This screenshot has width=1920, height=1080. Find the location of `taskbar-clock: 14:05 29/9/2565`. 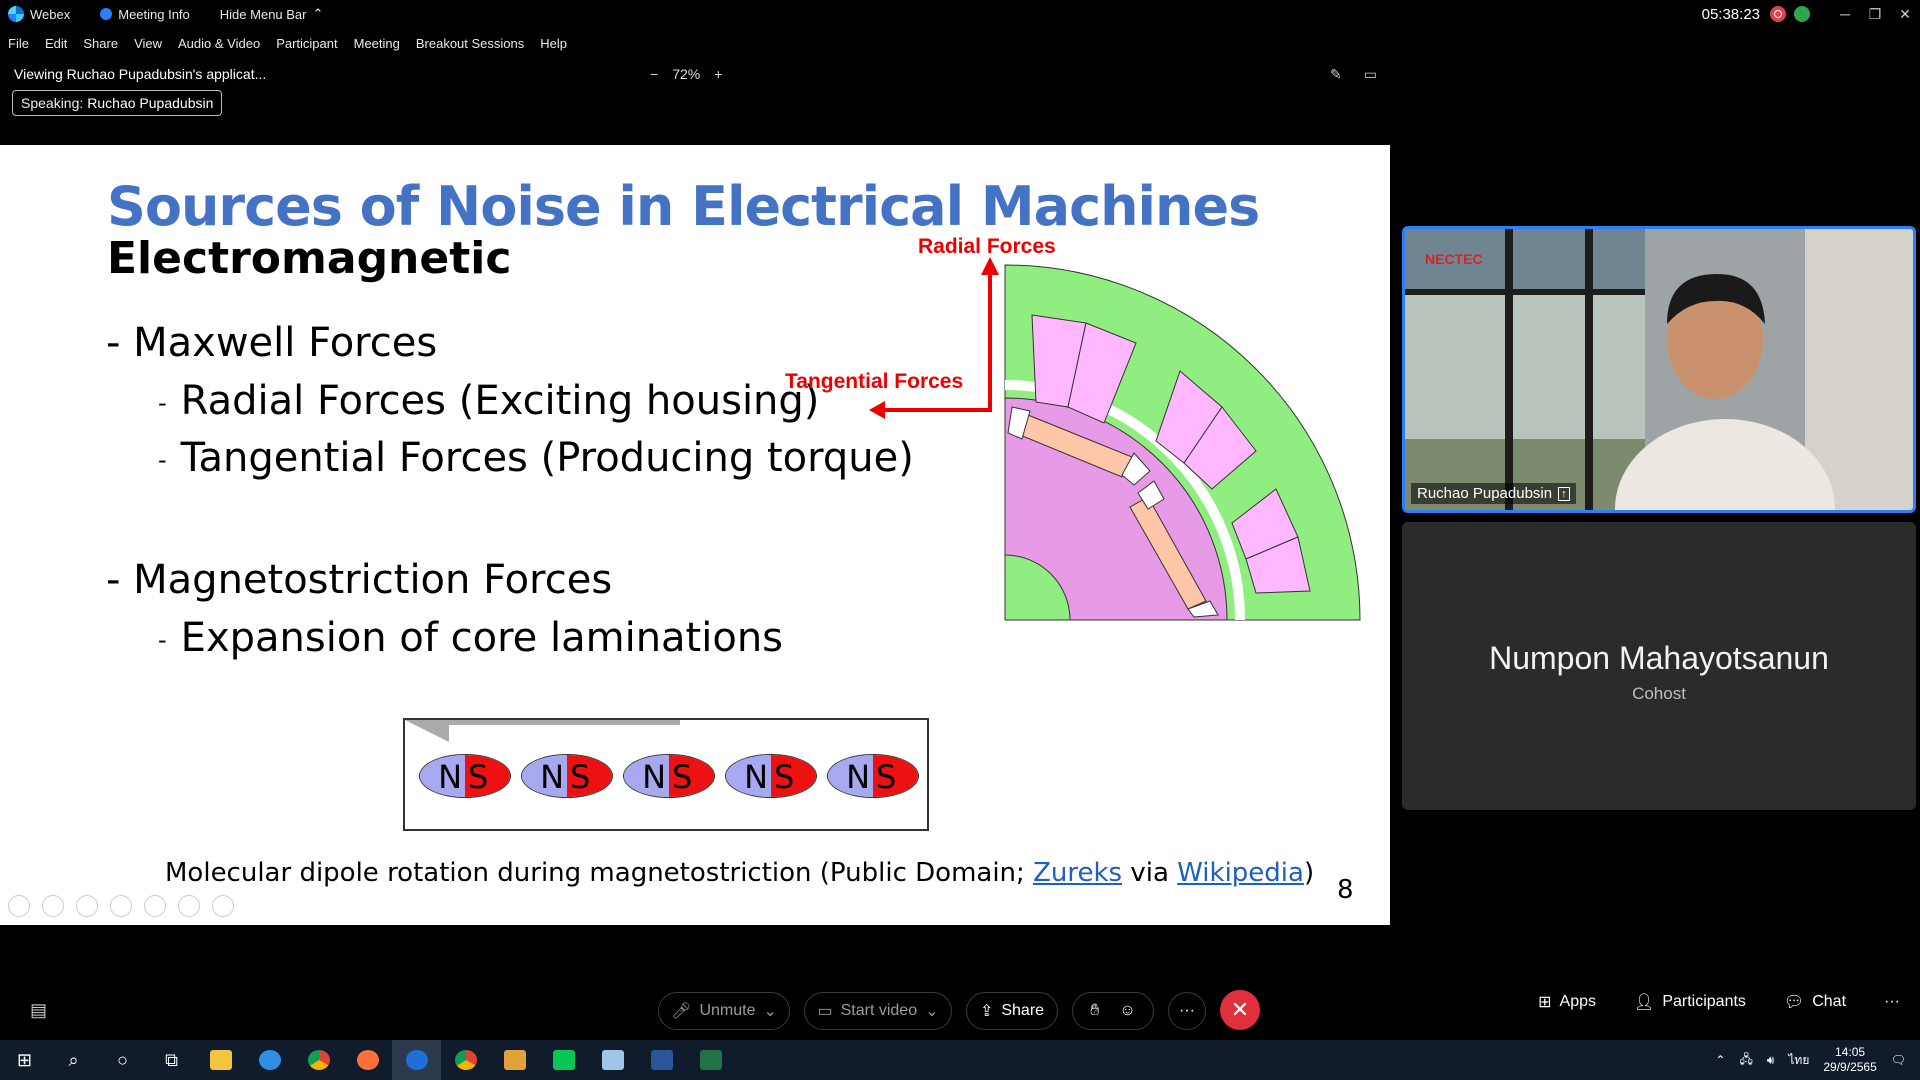

taskbar-clock: 14:05 29/9/2565 is located at coordinates (1849, 1060).